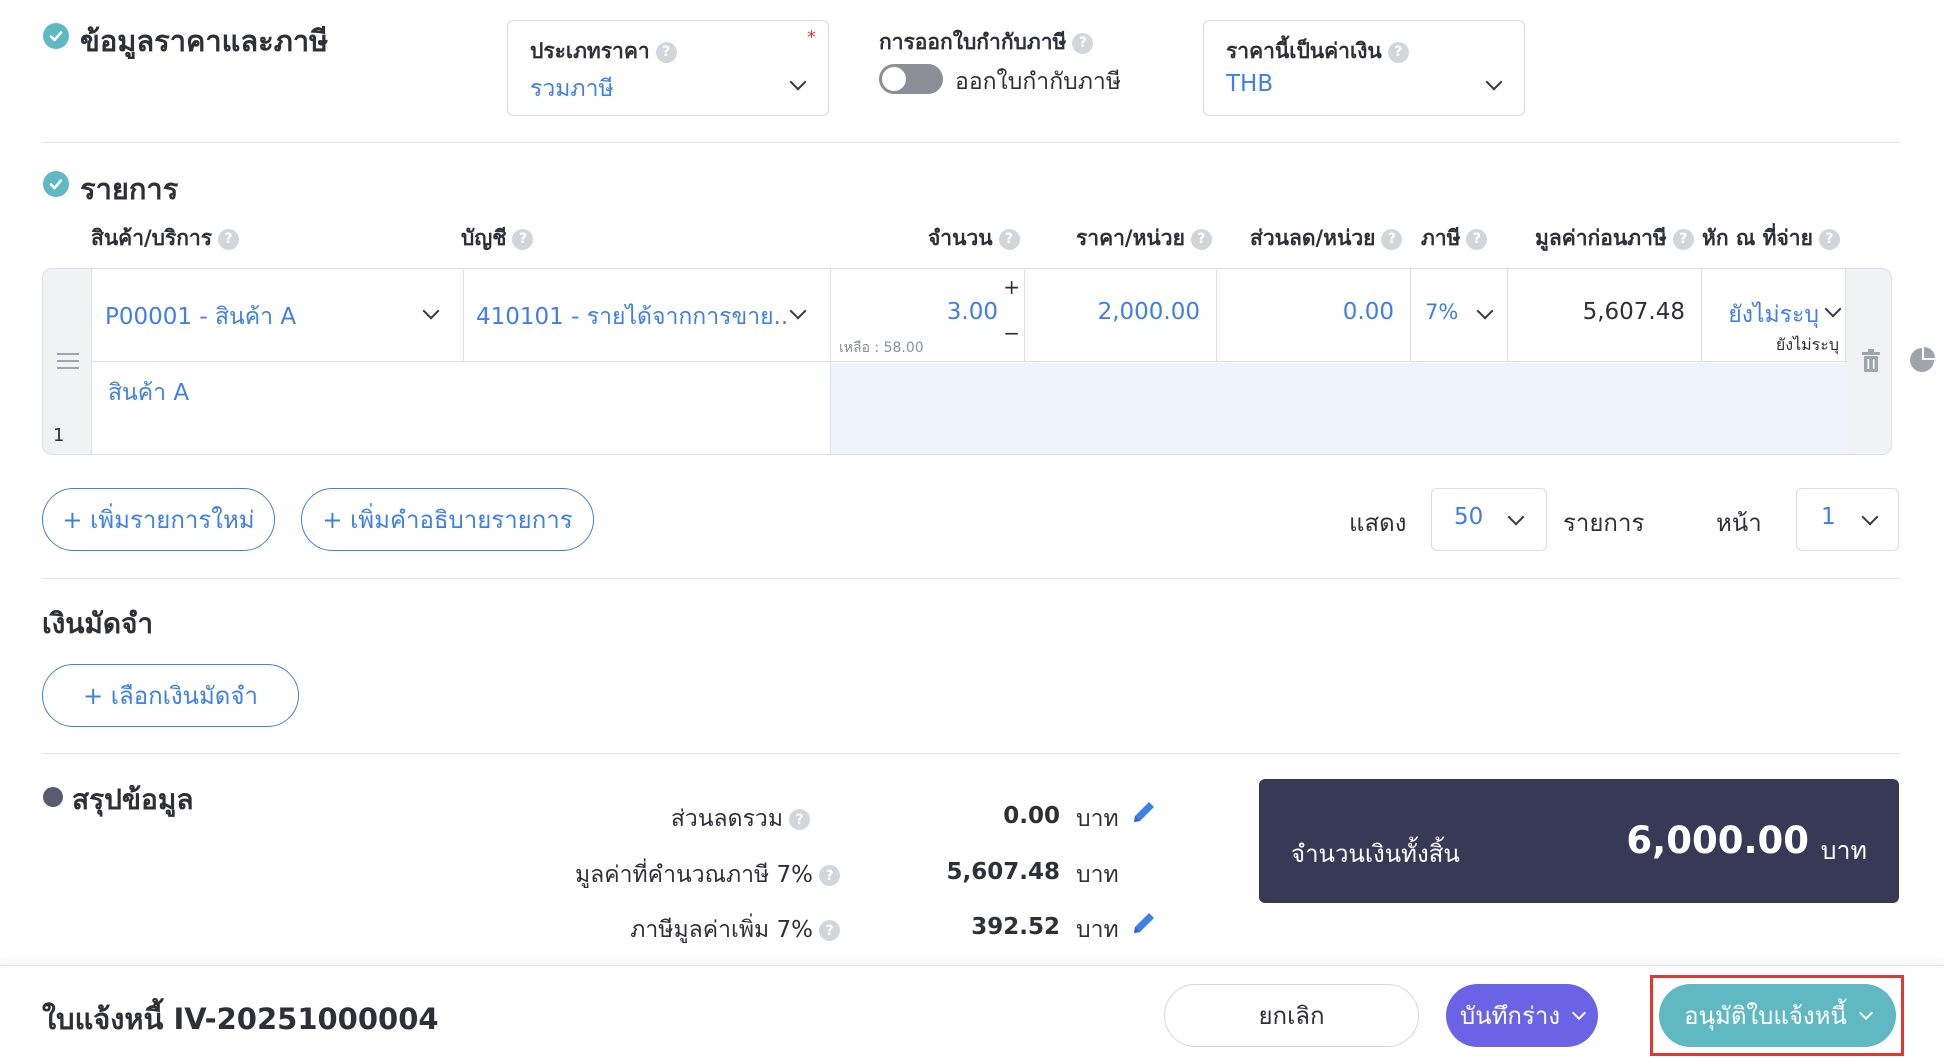 This screenshot has height=1058, width=1944. Describe the element at coordinates (1148, 312) in the screenshot. I see `unit-price-value: 2,000.00` at that location.